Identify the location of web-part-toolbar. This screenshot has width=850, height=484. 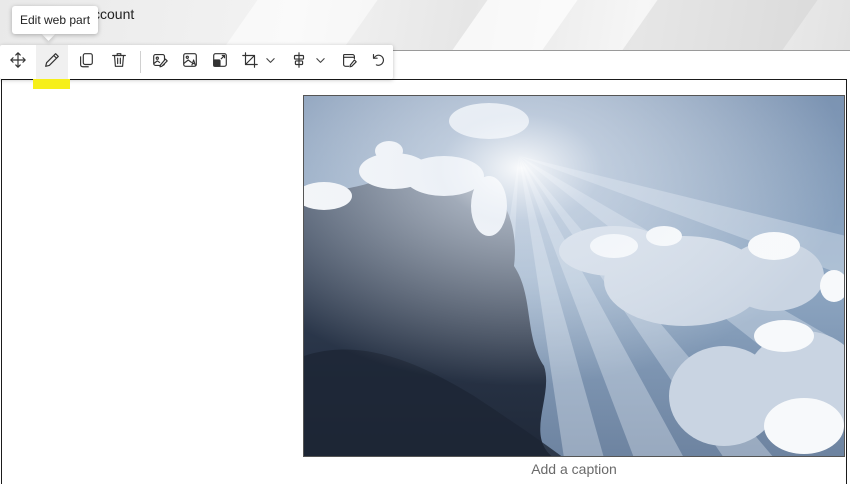
(196, 62).